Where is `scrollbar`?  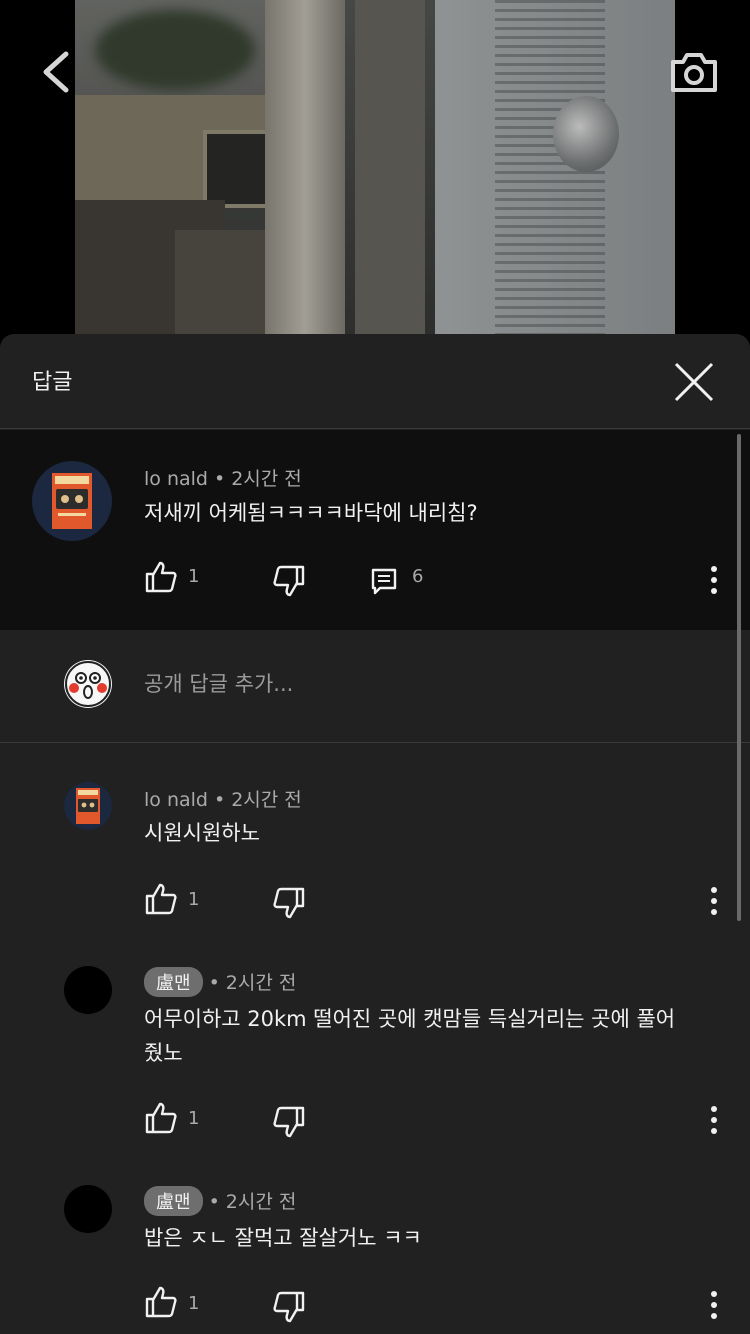 scrollbar is located at coordinates (739, 677).